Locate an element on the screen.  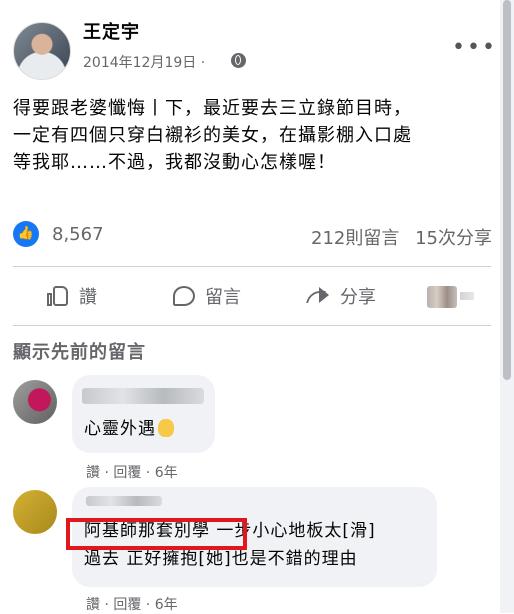
post-text-line: 一定有四個只穿白襯衫的美女，在攝影棚入口處 is located at coordinates (212, 135).